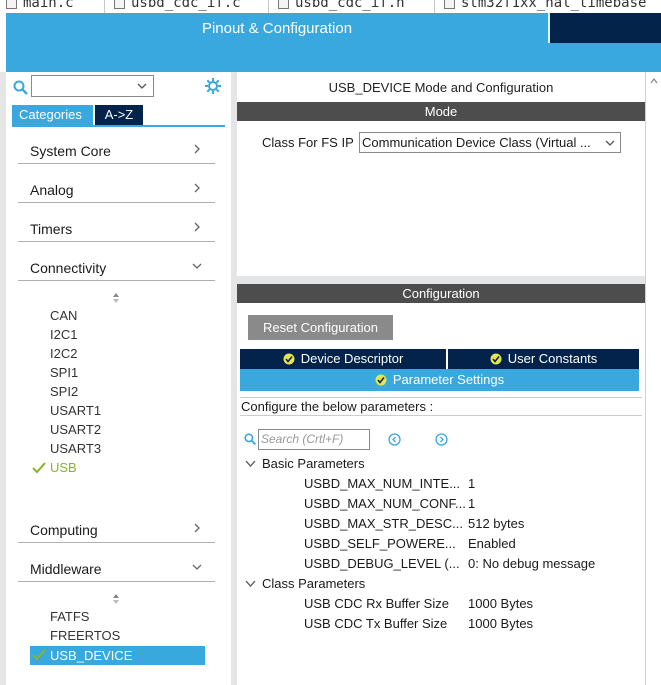  Describe the element at coordinates (116, 529) in the screenshot. I see `category-computing: Computing` at that location.